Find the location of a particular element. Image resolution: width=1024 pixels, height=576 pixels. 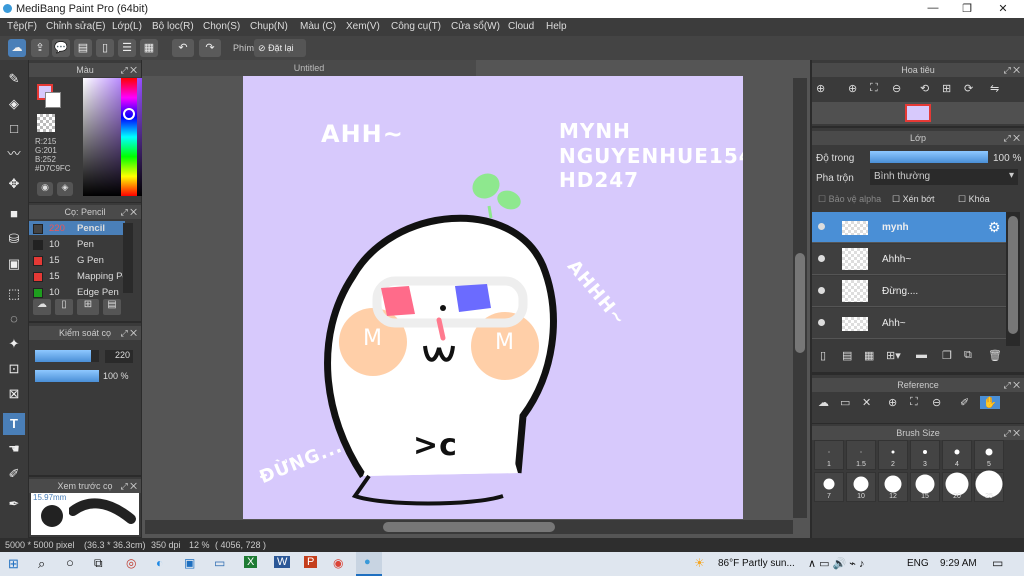

cloud-icon: ☁ is located at coordinates (823, 402).